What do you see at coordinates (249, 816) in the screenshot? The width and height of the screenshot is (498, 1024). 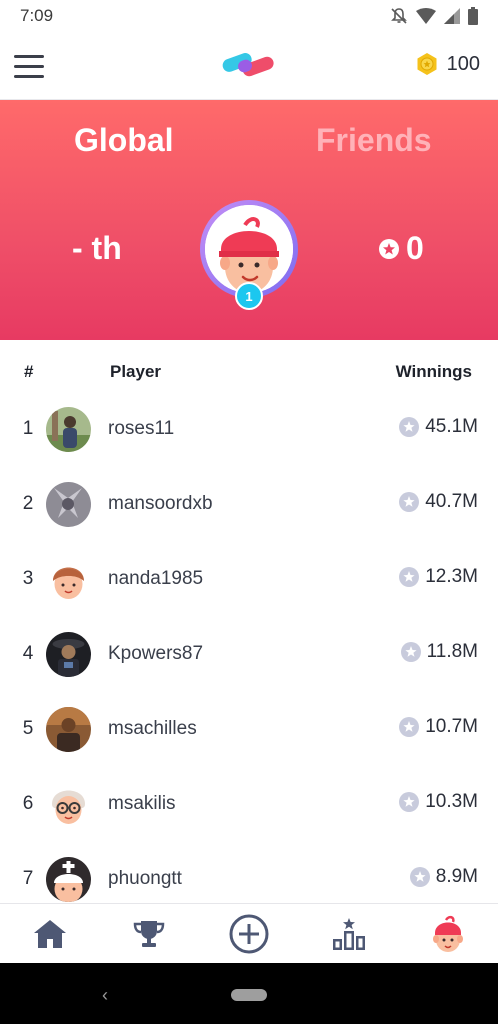 I see `table-row: 6 msakilis 10.3M` at bounding box center [249, 816].